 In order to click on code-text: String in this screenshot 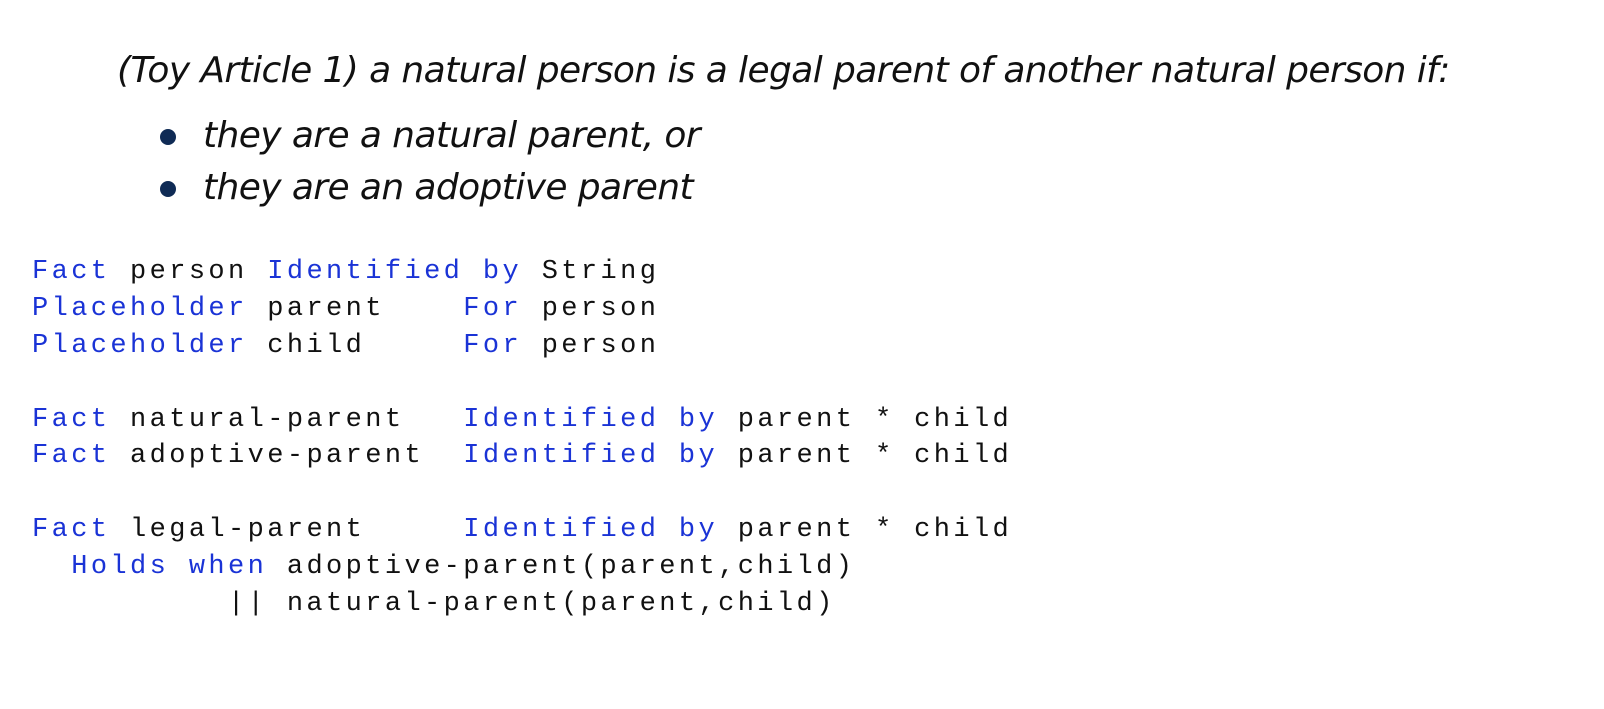, I will do `click(591, 272)`.